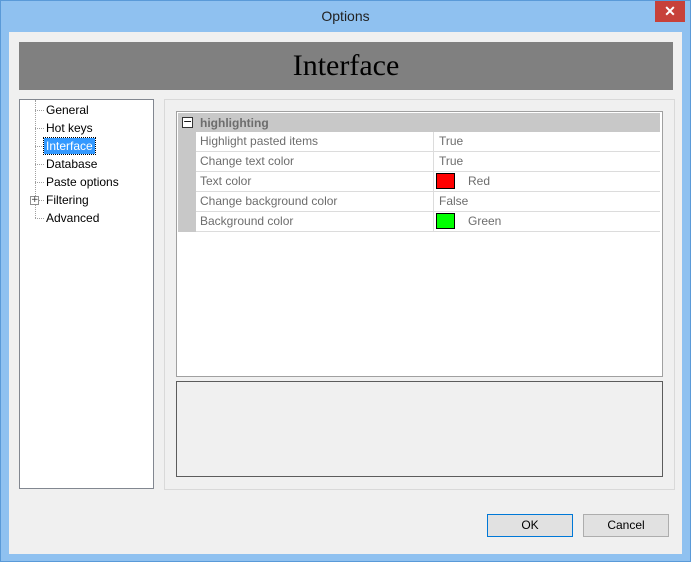 The height and width of the screenshot is (562, 691). Describe the element at coordinates (315, 141) in the screenshot. I see `property-name: Highlight pasted items` at that location.